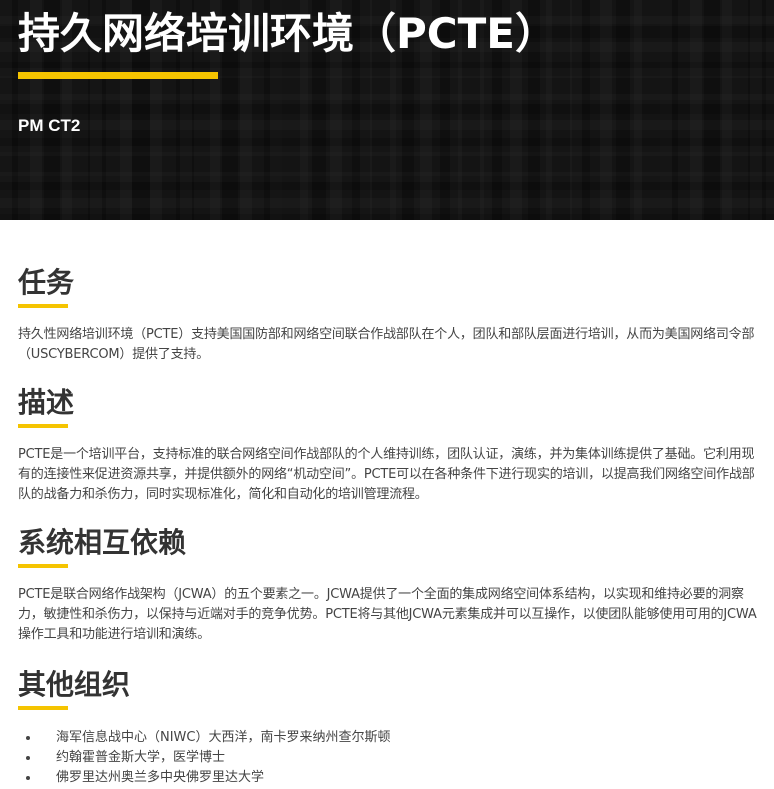 The image size is (774, 789). Describe the element at coordinates (102, 542) in the screenshot. I see `interdependency-heading: 系统相互依赖` at that location.